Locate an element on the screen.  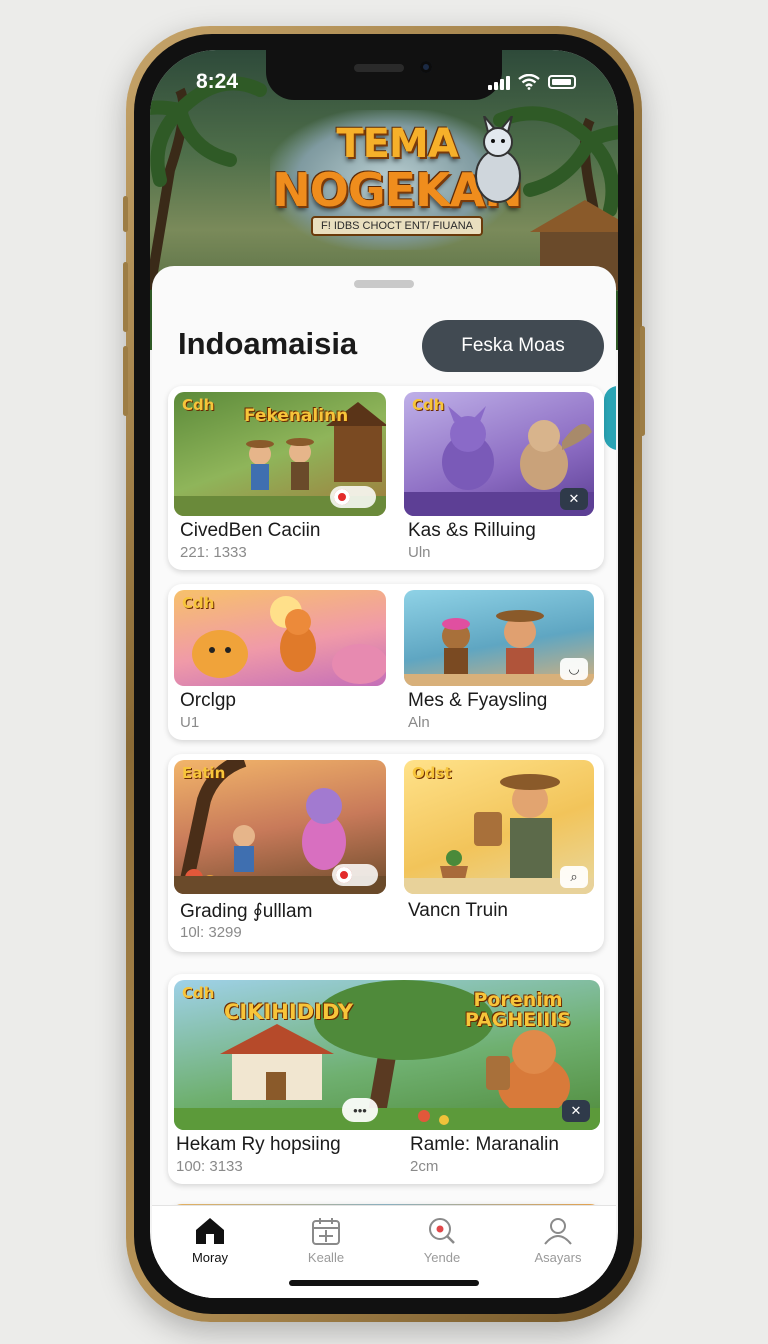
card-banner: Fekenalinn is located at coordinates (296, 416).